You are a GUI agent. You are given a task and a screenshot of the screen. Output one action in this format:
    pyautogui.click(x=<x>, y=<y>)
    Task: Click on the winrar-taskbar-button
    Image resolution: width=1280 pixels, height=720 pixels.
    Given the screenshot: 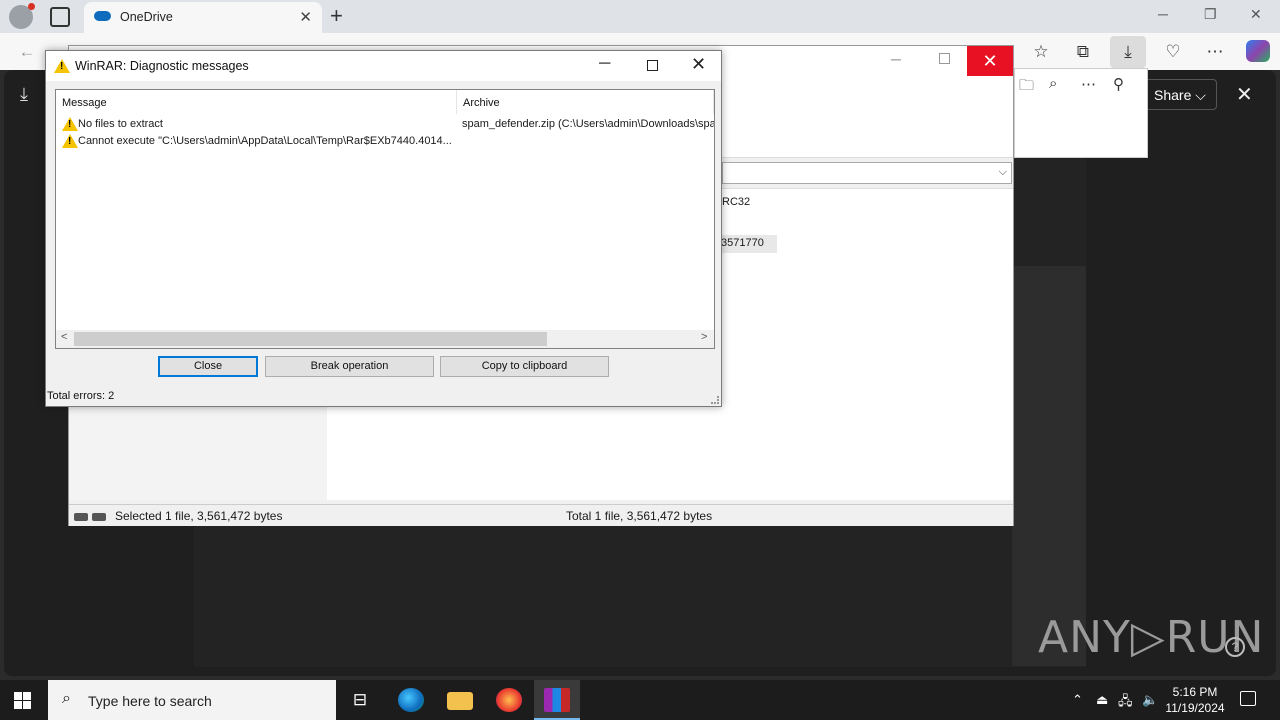 What is the action you would take?
    pyautogui.click(x=557, y=700)
    